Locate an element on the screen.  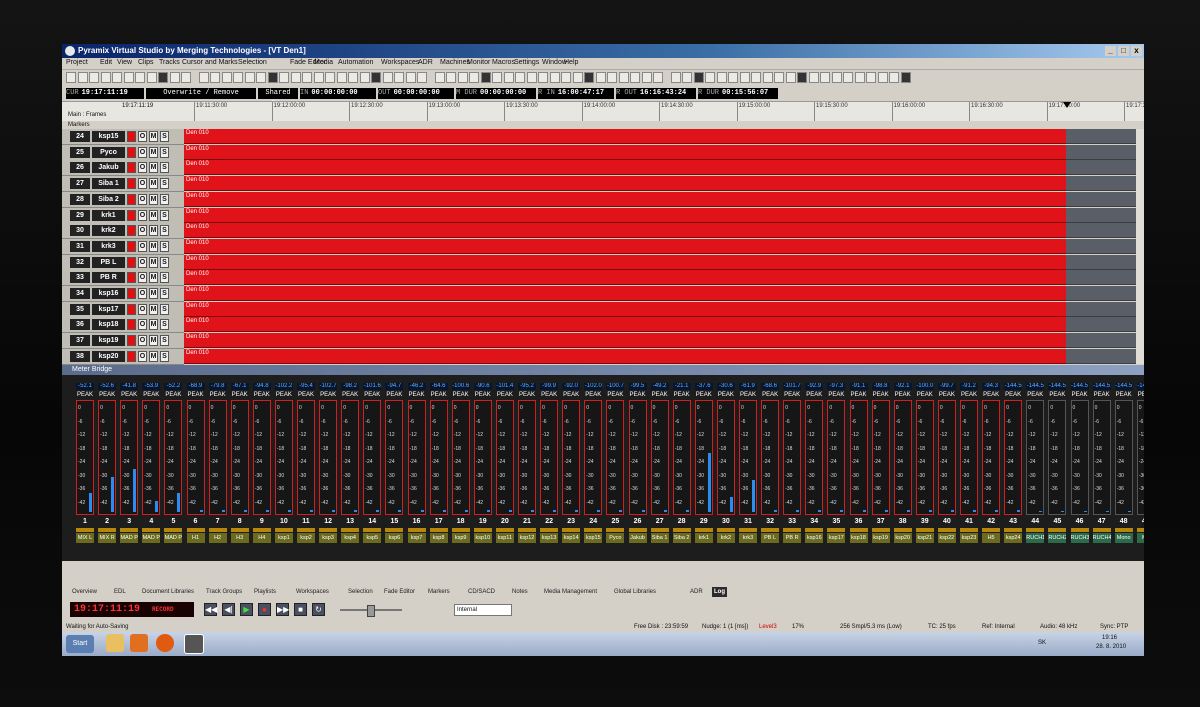
track-name: ksp19 is located at coordinates (108, 341).